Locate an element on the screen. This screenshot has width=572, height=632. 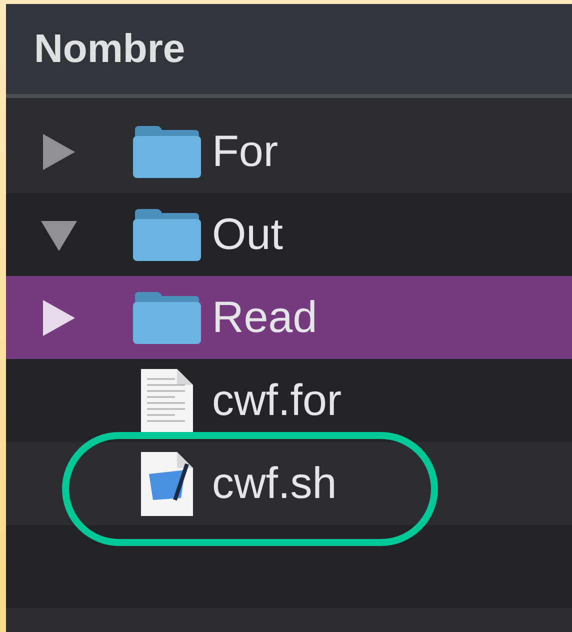
script-document-icon is located at coordinates (167, 484).